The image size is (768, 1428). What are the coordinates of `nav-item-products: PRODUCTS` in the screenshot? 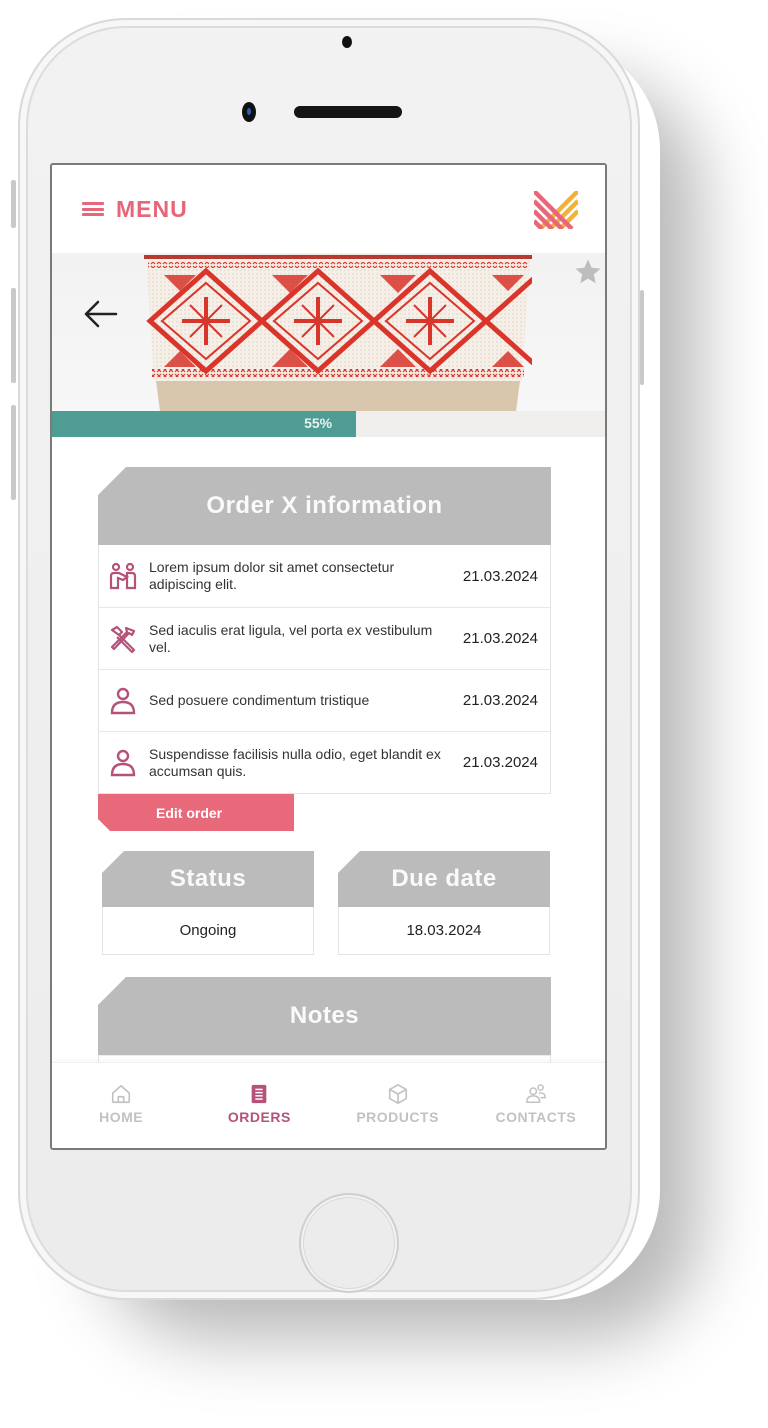 It's located at (398, 1105).